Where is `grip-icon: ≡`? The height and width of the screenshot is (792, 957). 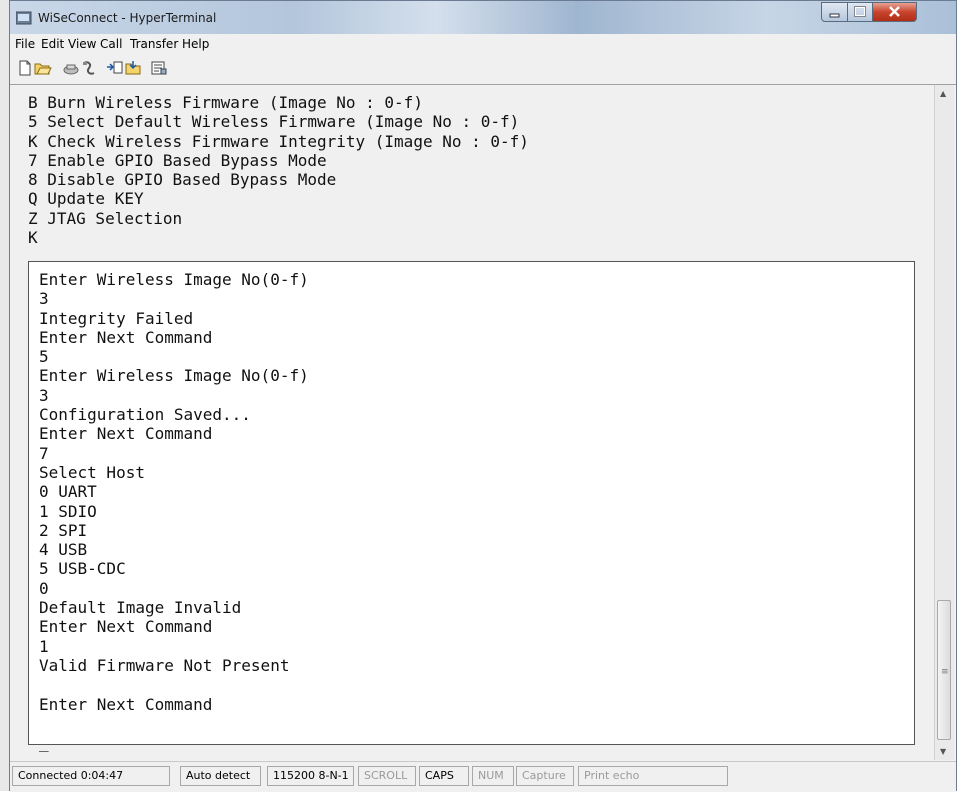
grip-icon: ≡ is located at coordinates (945, 672).